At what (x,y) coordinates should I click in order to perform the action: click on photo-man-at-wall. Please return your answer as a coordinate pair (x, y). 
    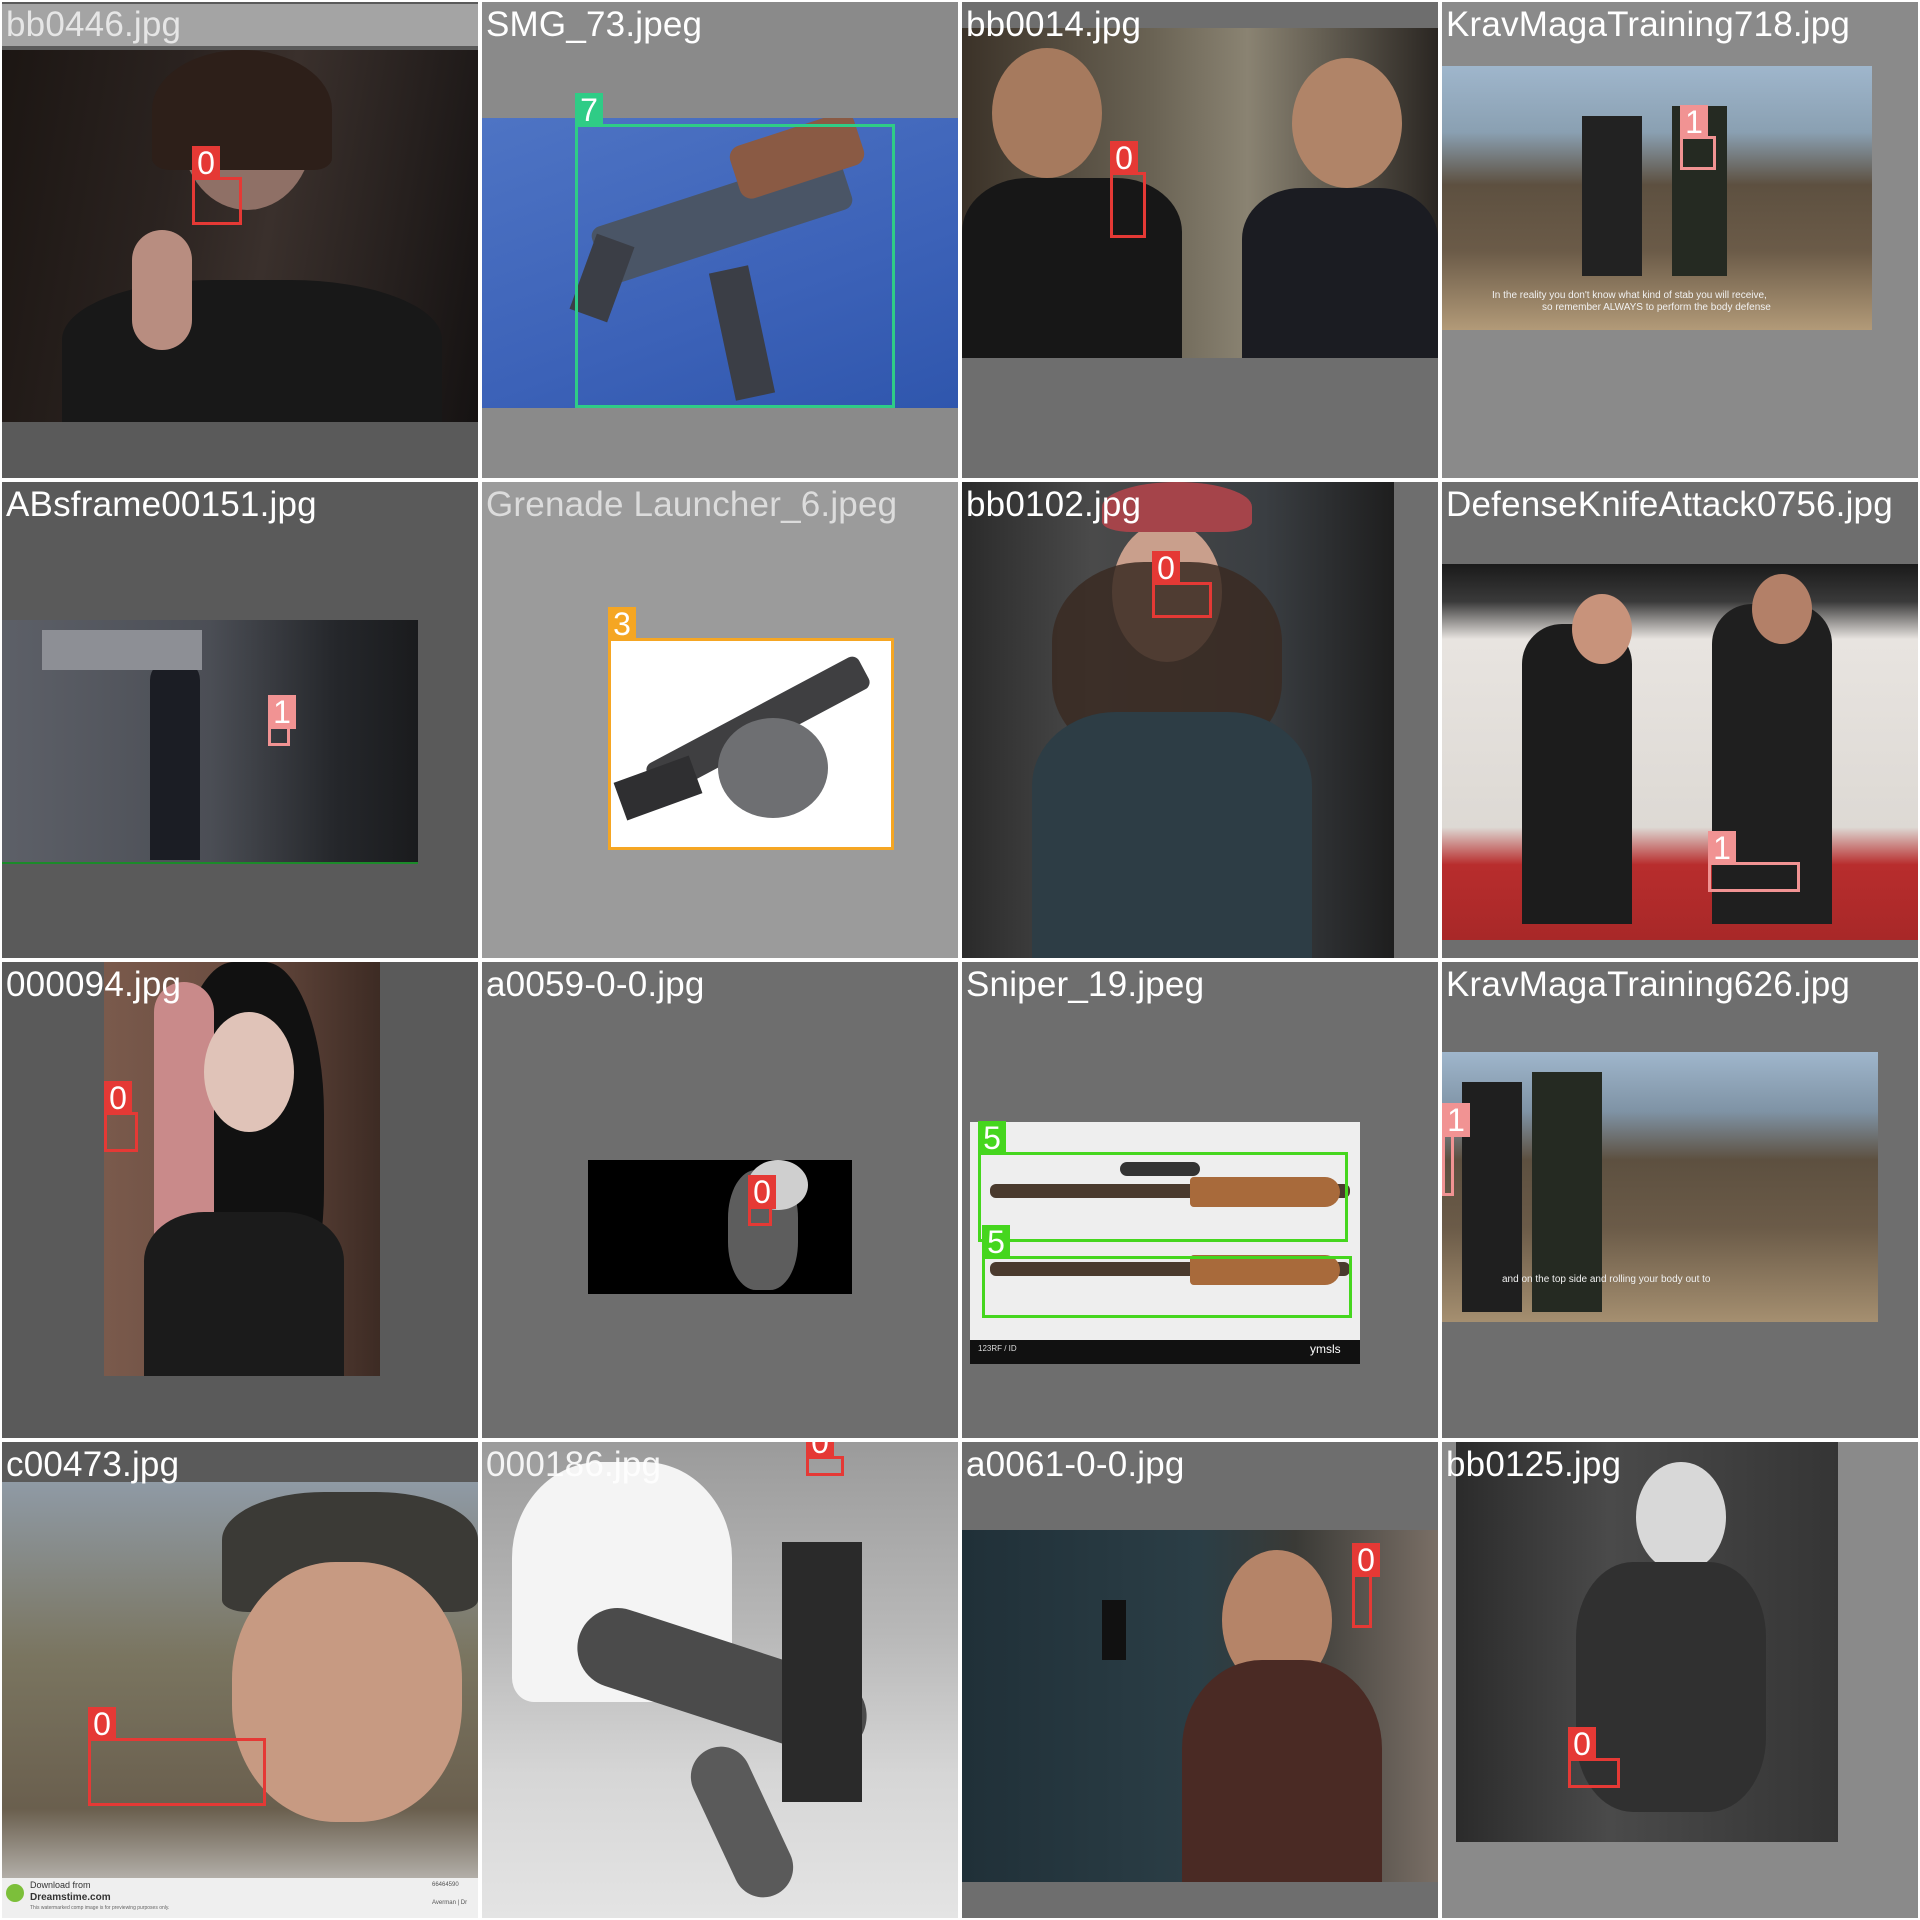
    Looking at the image, I should click on (210, 742).